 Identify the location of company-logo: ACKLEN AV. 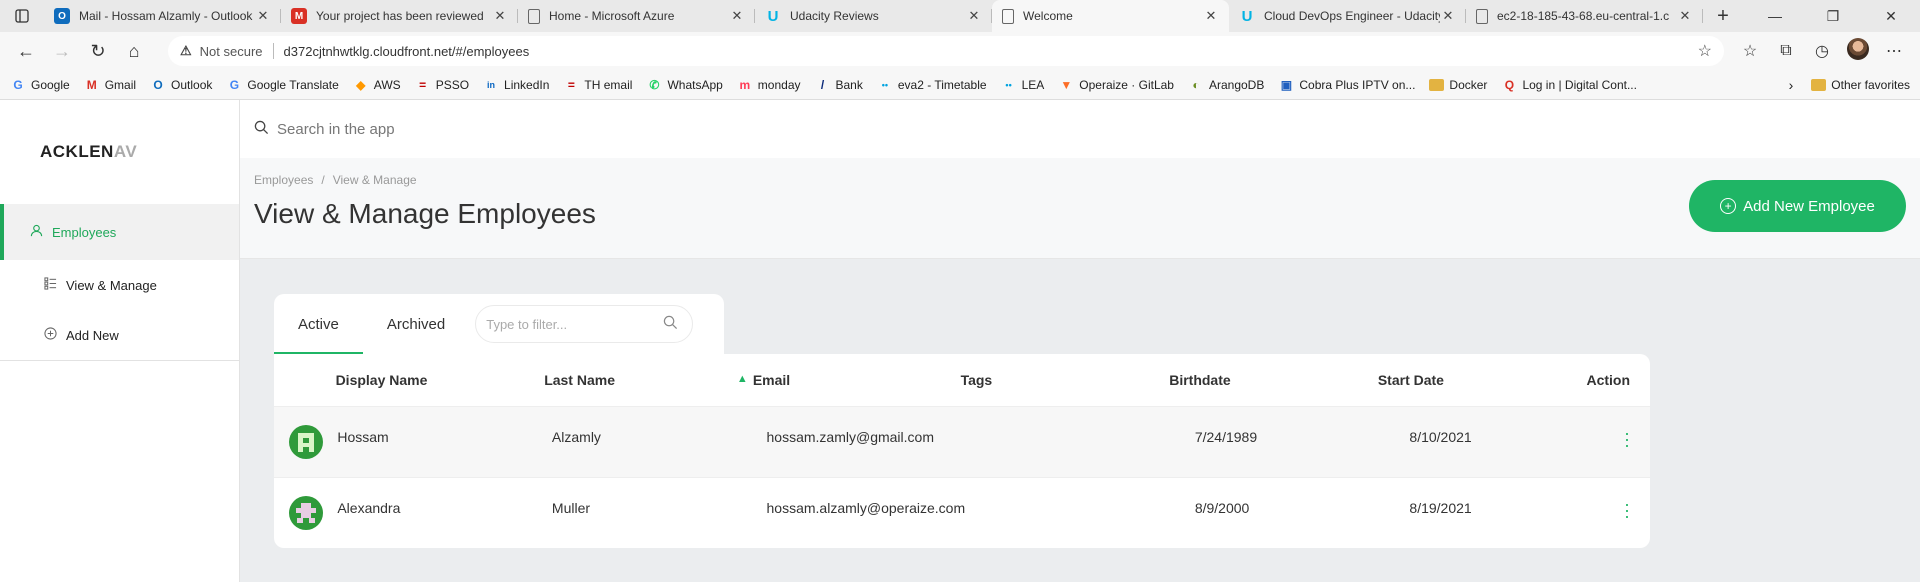
(119, 152).